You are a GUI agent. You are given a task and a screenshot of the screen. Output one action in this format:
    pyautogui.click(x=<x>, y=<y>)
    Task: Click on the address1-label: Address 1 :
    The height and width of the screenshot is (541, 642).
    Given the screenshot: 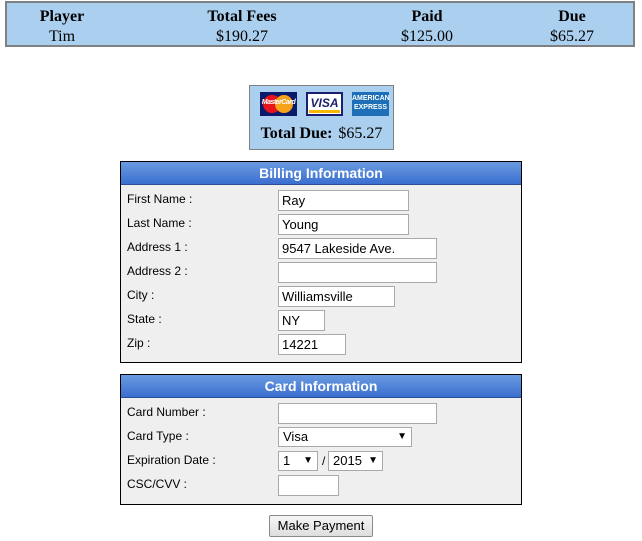 What is the action you would take?
    pyautogui.click(x=157, y=247)
    